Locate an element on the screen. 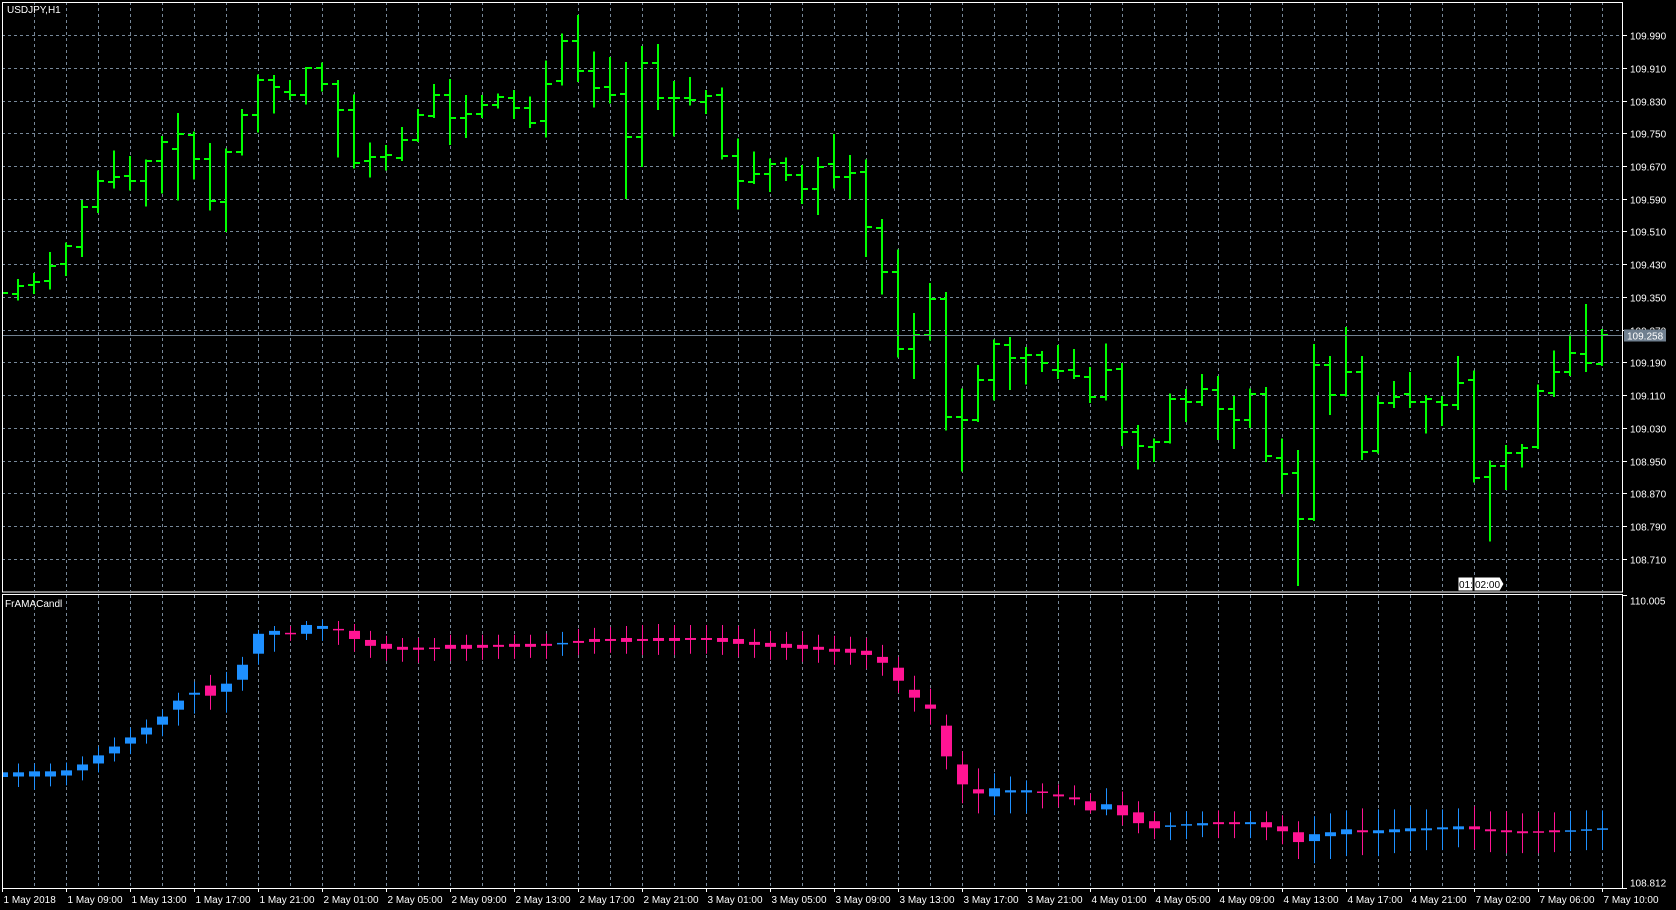  indicator-axis-label: 110.005 is located at coordinates (1648, 602).